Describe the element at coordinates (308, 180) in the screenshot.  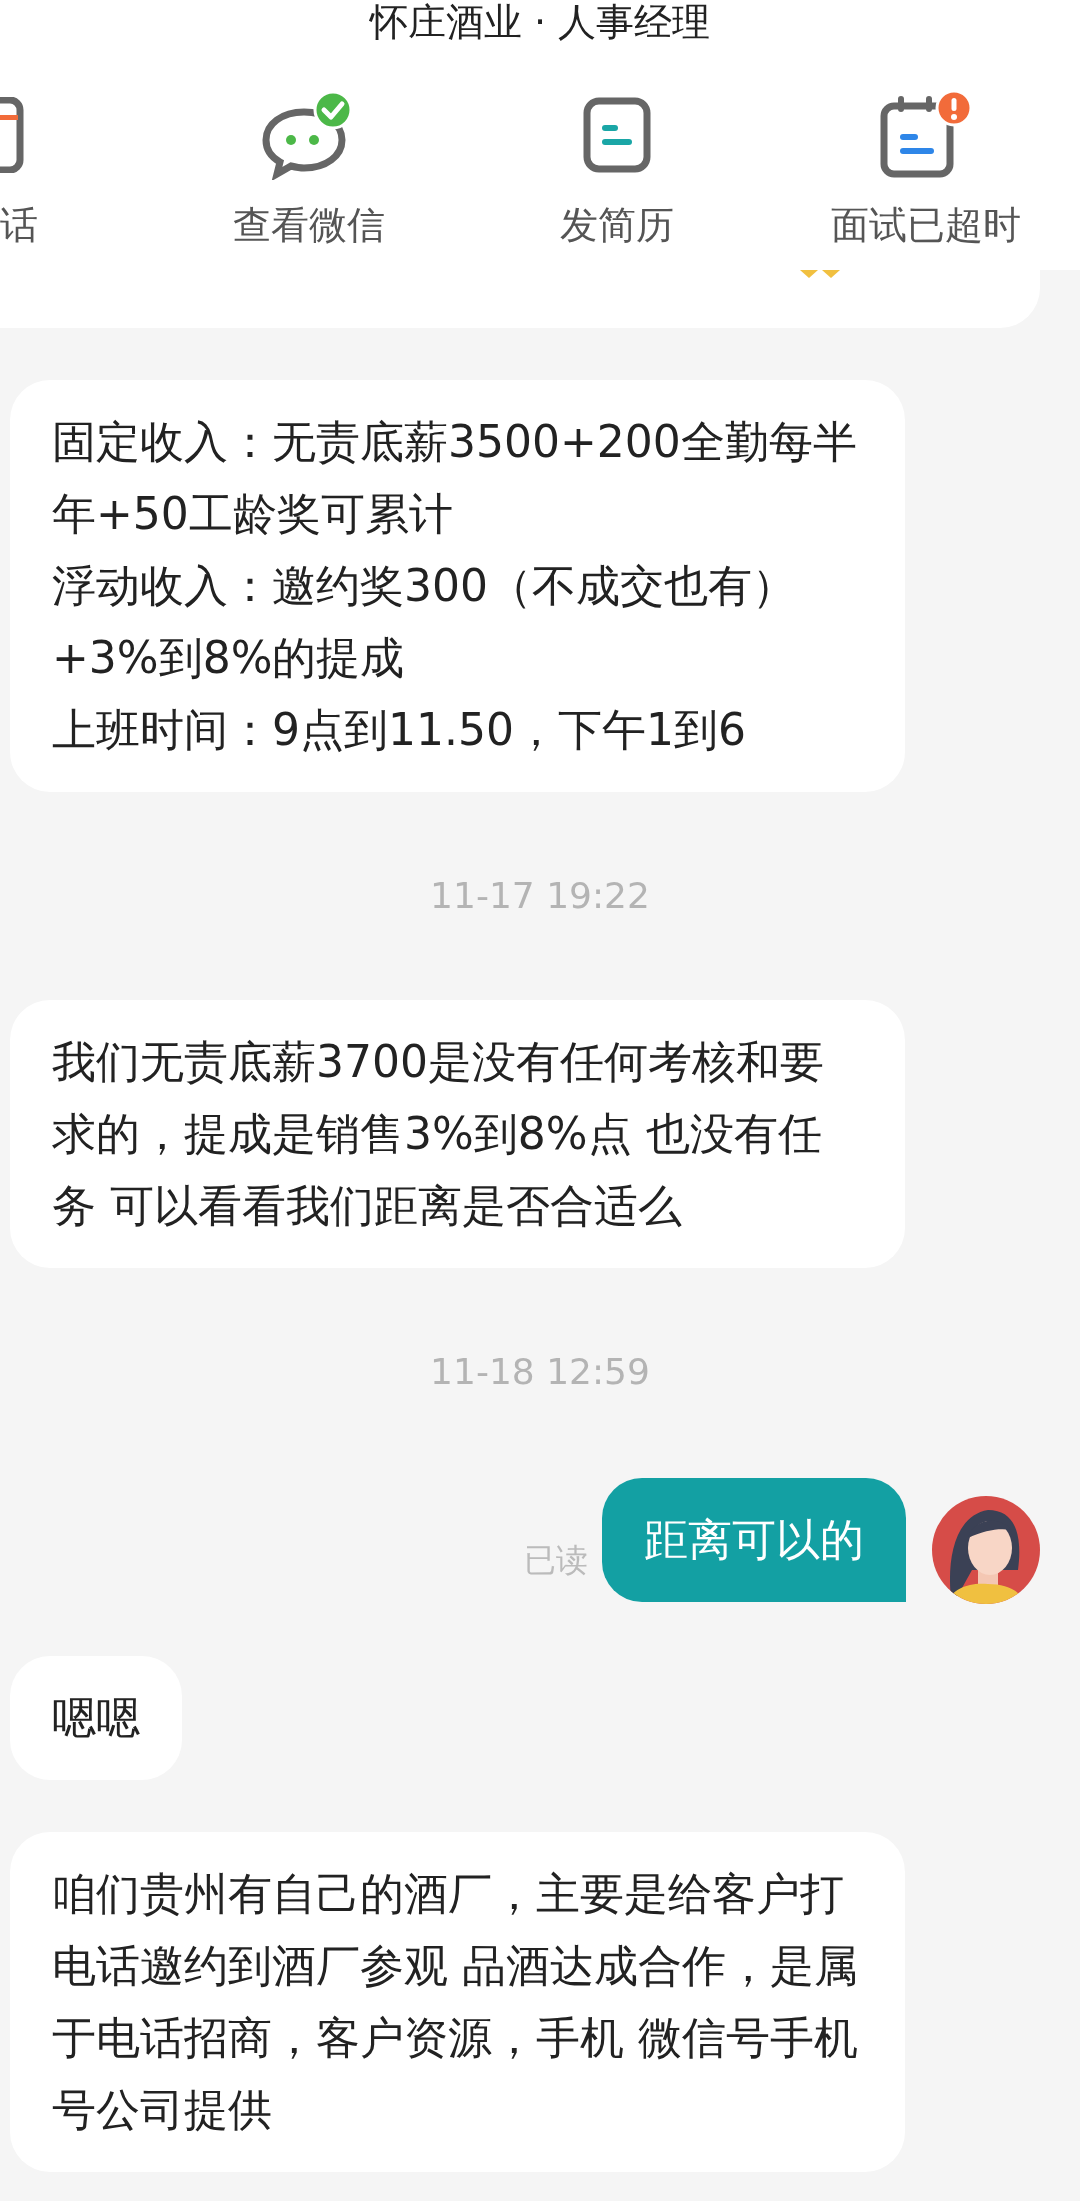
I see `toolbar-button: 查看微信` at that location.